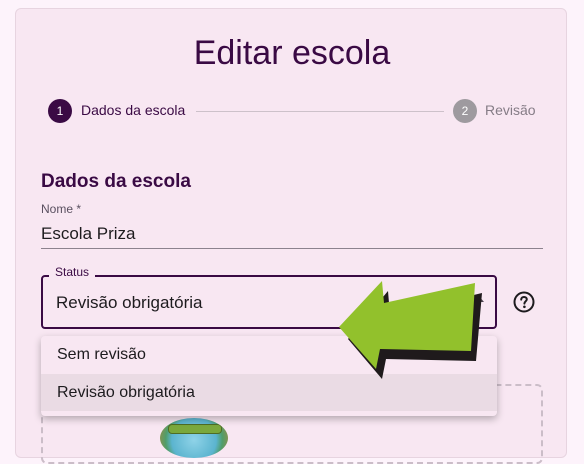  Describe the element at coordinates (410, 330) in the screenshot. I see `green-arrow-pointer-icon` at that location.